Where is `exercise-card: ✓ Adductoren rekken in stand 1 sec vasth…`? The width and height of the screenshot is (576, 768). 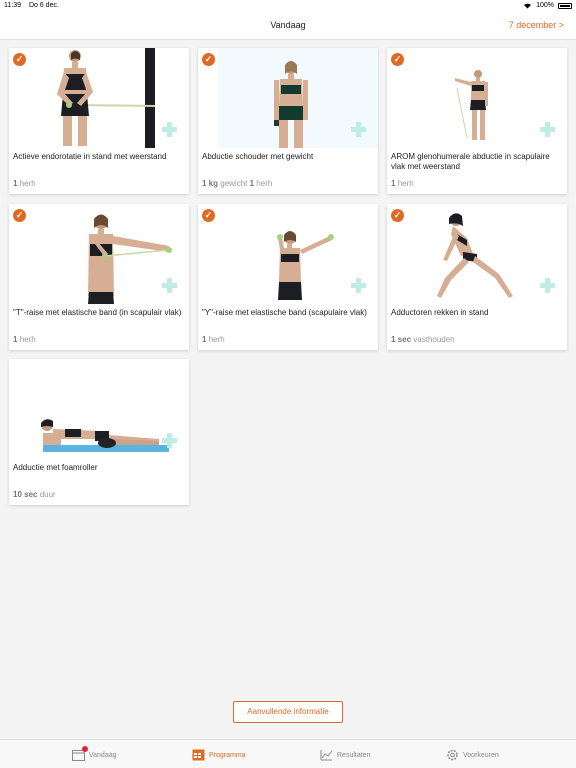 exercise-card: ✓ Adductoren rekken in stand 1 sec vasth… is located at coordinates (477, 277).